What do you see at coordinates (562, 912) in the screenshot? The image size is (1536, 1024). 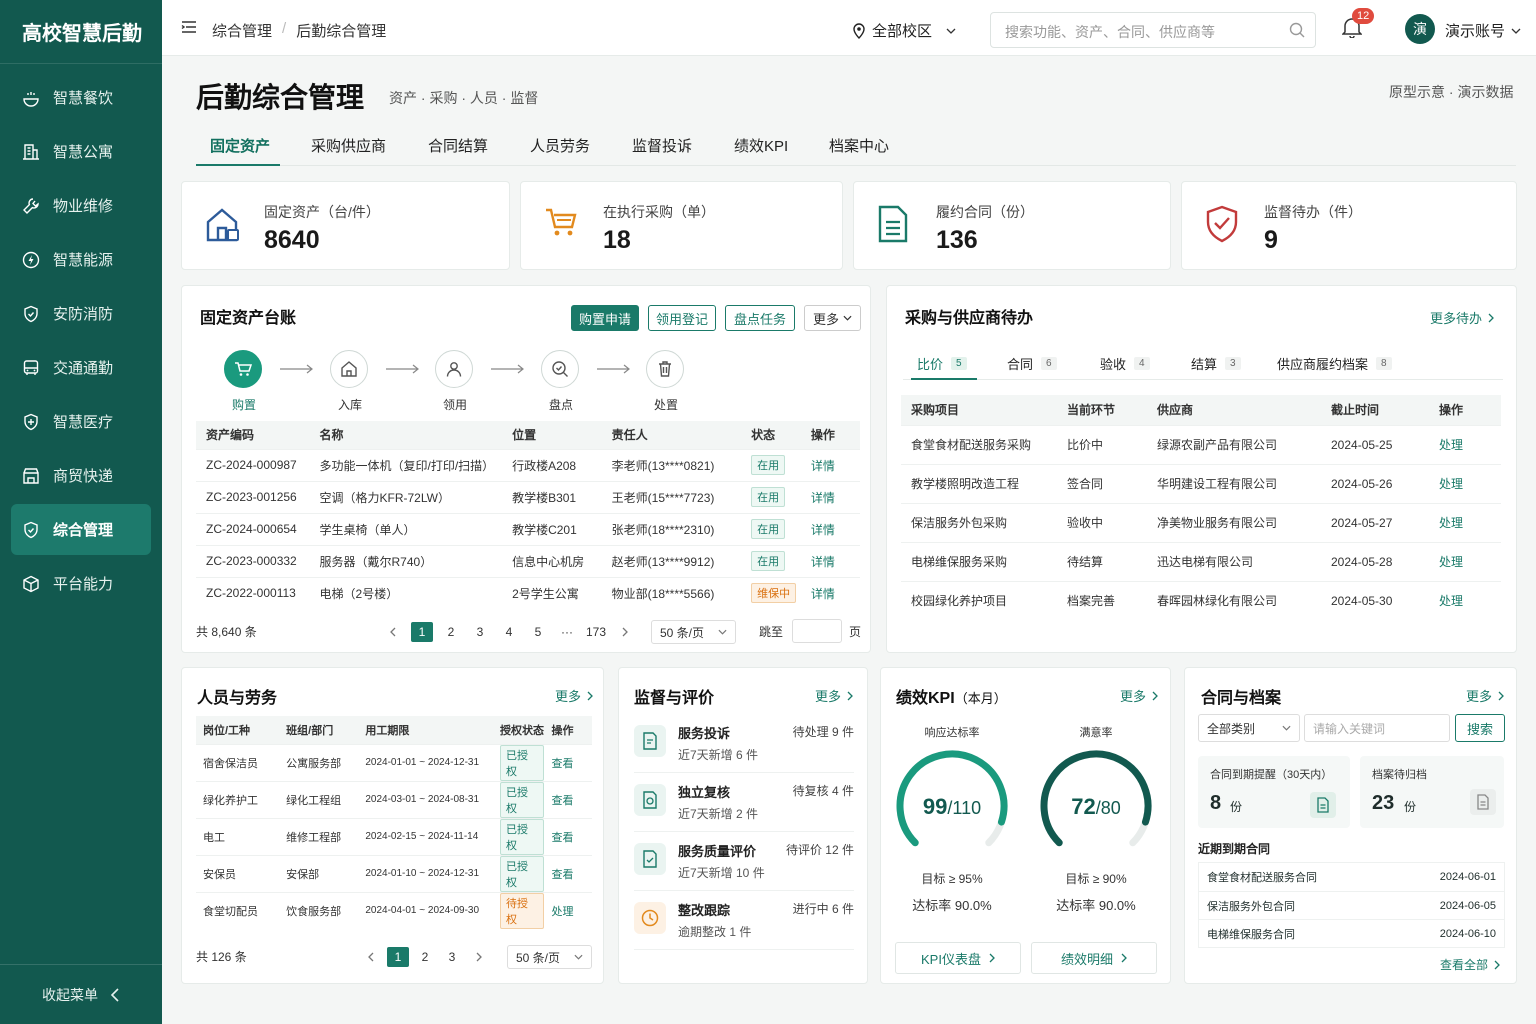 I see `row-action-link: 处理` at bounding box center [562, 912].